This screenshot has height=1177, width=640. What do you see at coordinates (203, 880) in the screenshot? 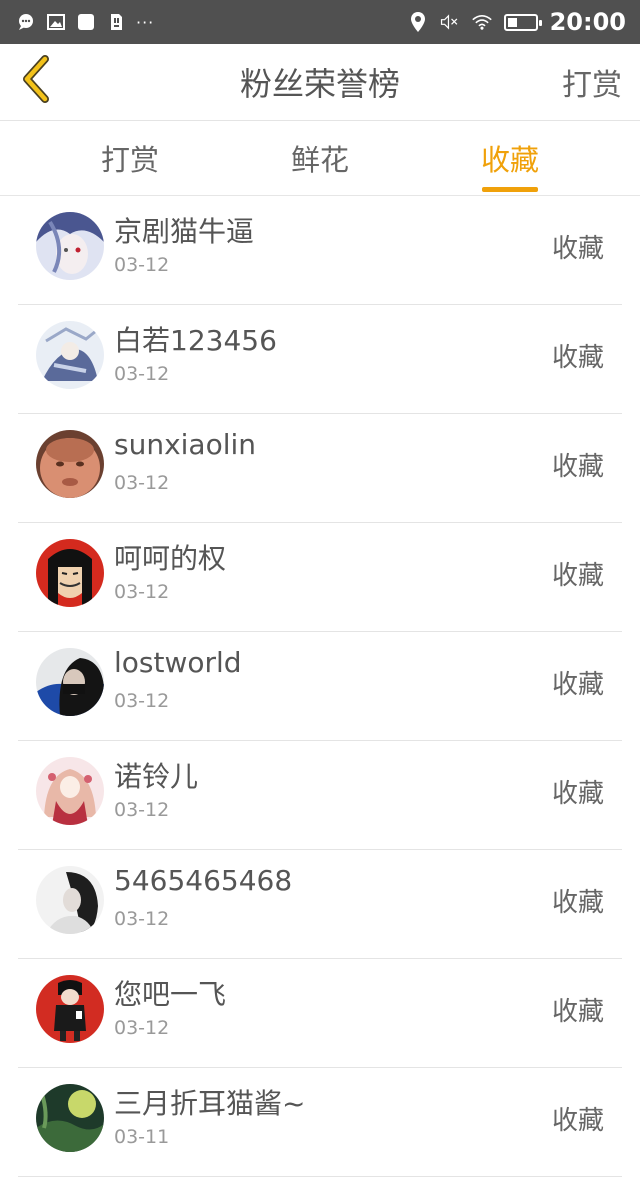
I see `user-name: 5465465468` at bounding box center [203, 880].